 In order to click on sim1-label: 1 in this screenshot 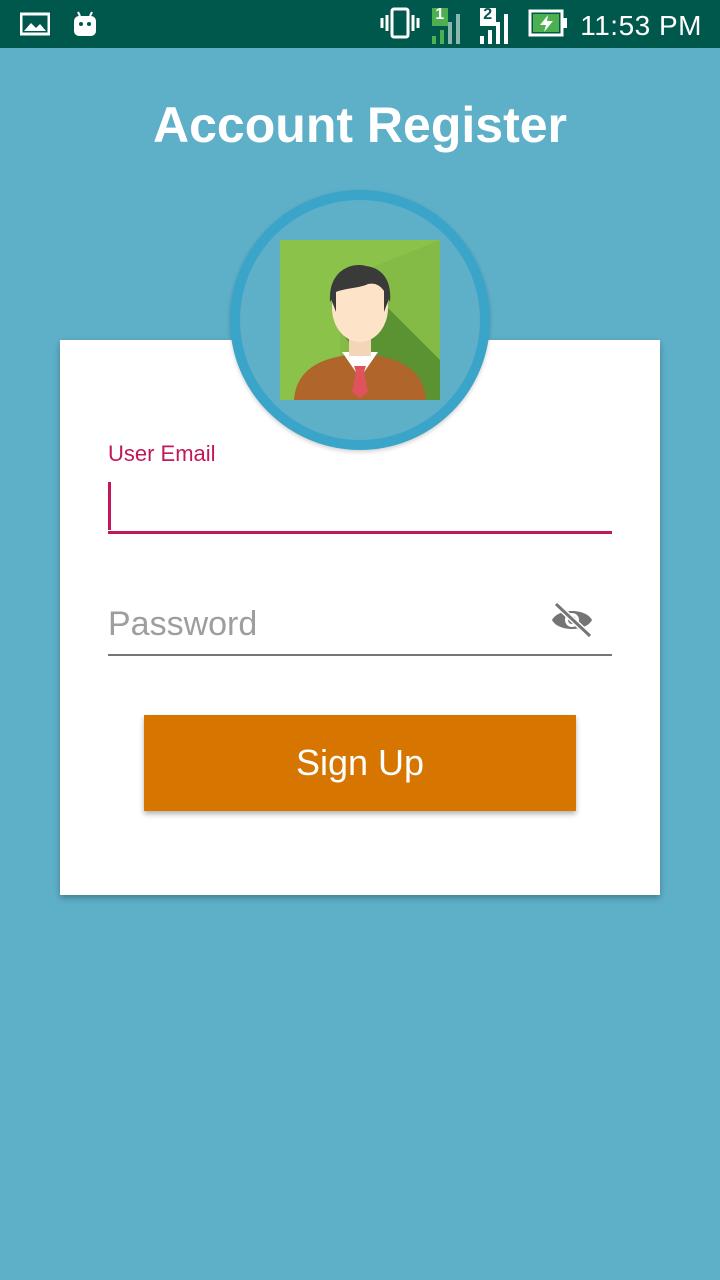, I will do `click(440, 14)`.